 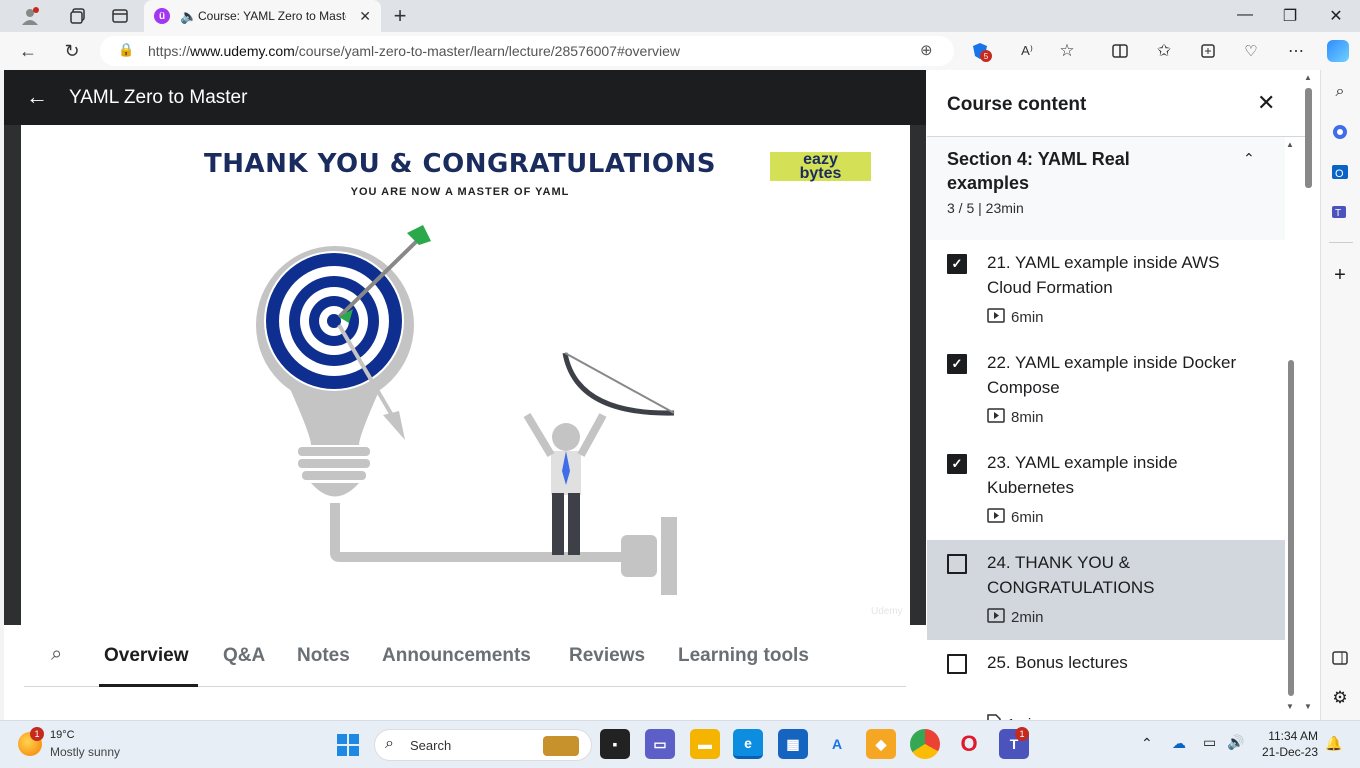 I want to click on outlook-icon: O, so click(x=1340, y=172).